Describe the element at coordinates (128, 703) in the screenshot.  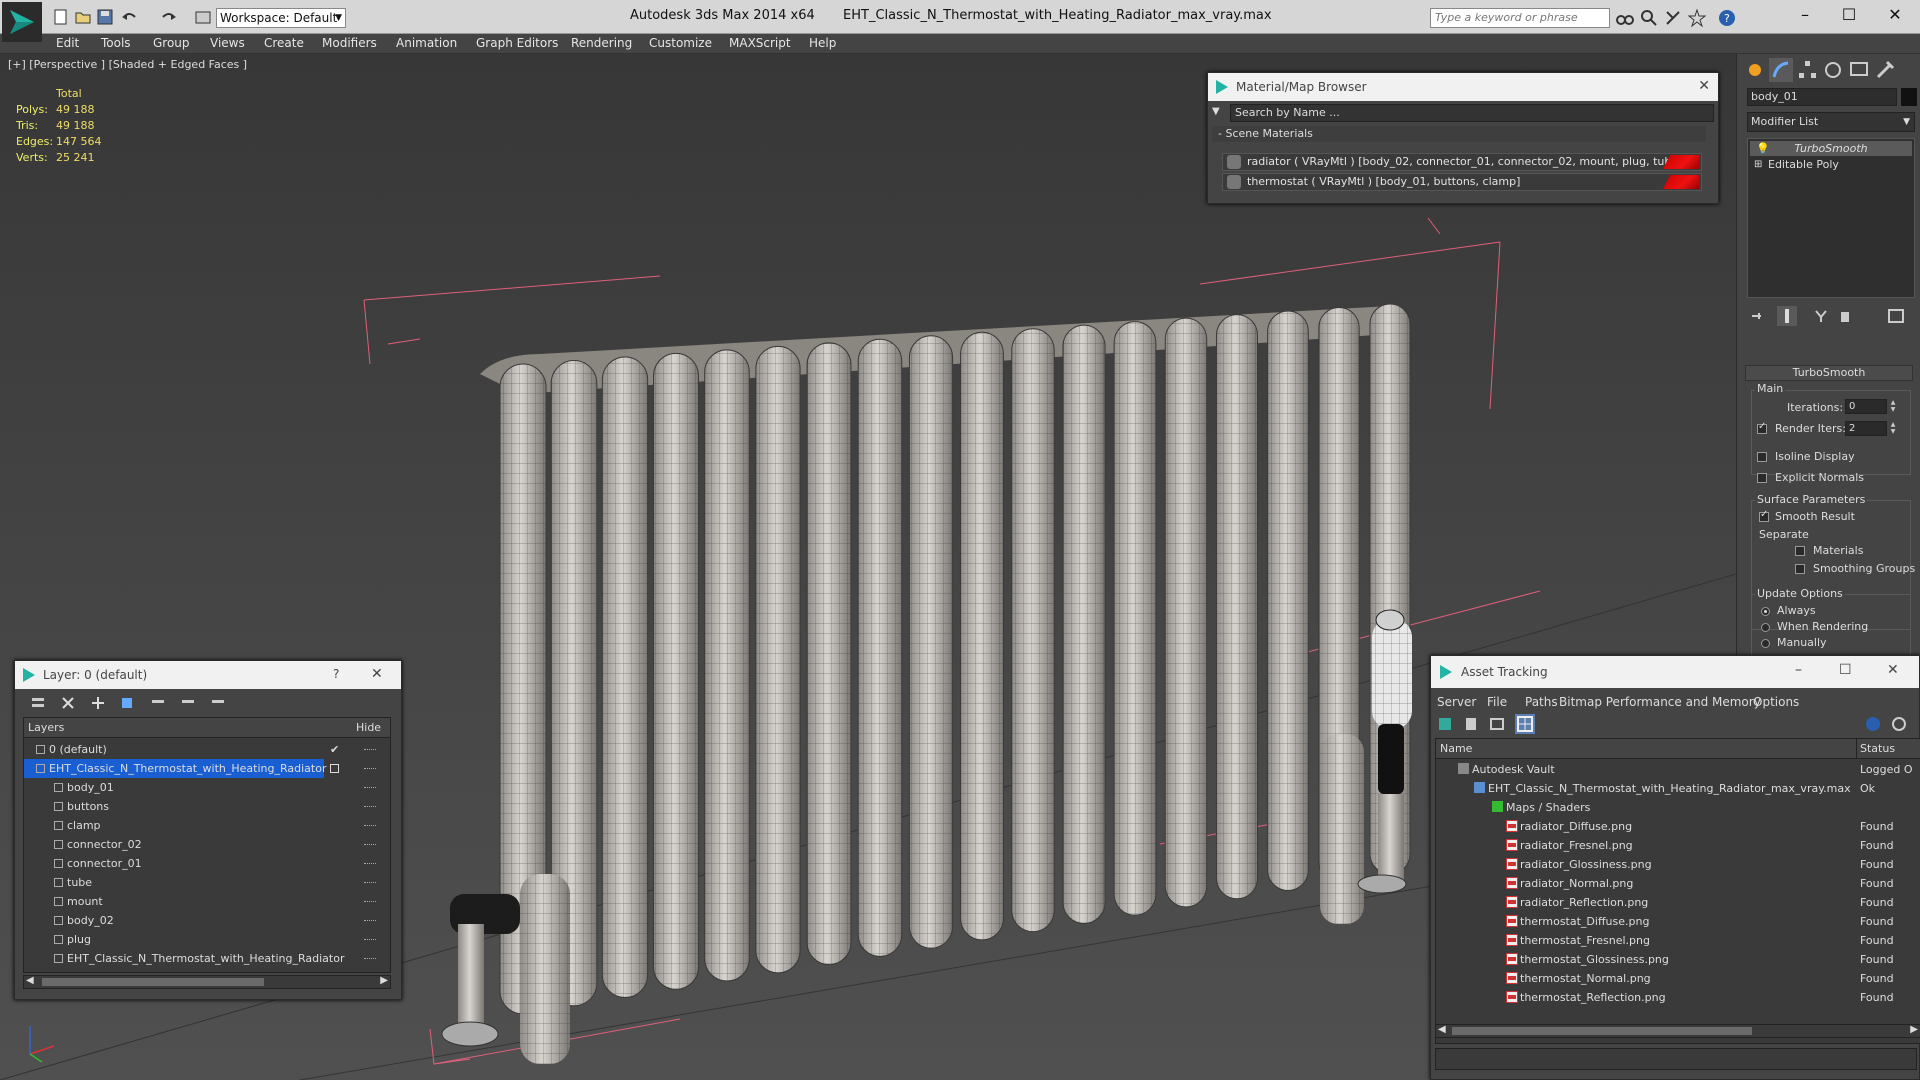
I see `add-selection-icon` at that location.